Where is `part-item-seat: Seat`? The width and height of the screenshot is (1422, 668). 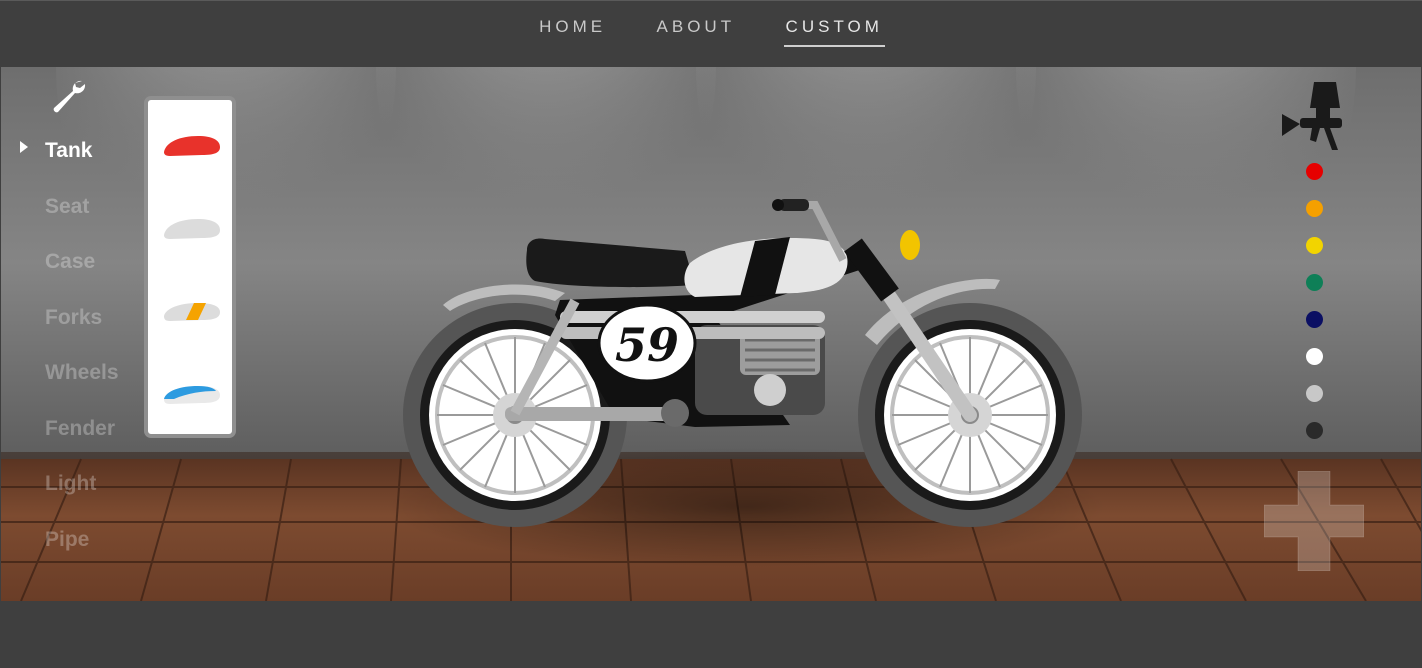 part-item-seat: Seat is located at coordinates (67, 207).